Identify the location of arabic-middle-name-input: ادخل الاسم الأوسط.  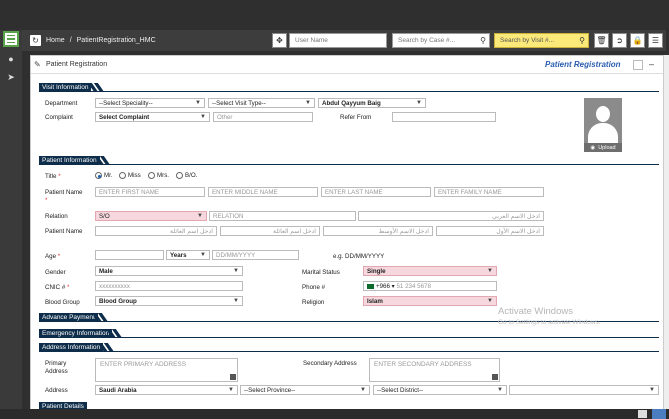
(378, 231).